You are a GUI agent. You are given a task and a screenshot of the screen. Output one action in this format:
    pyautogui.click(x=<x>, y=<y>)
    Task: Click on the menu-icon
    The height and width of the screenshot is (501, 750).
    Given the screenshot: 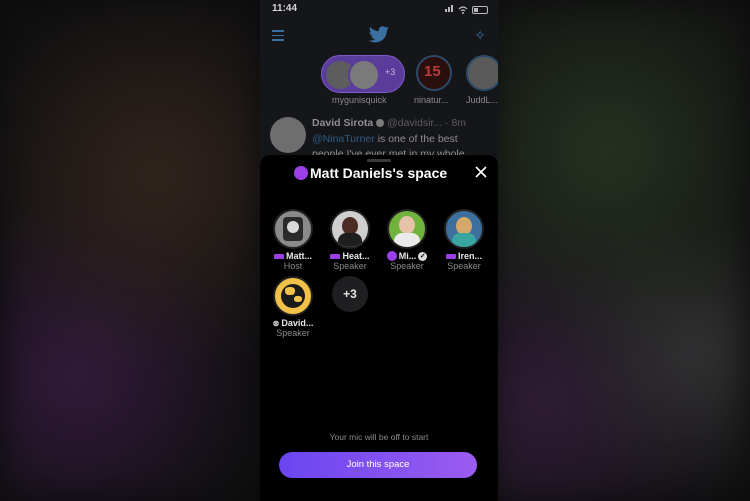 What is the action you would take?
    pyautogui.click(x=278, y=35)
    